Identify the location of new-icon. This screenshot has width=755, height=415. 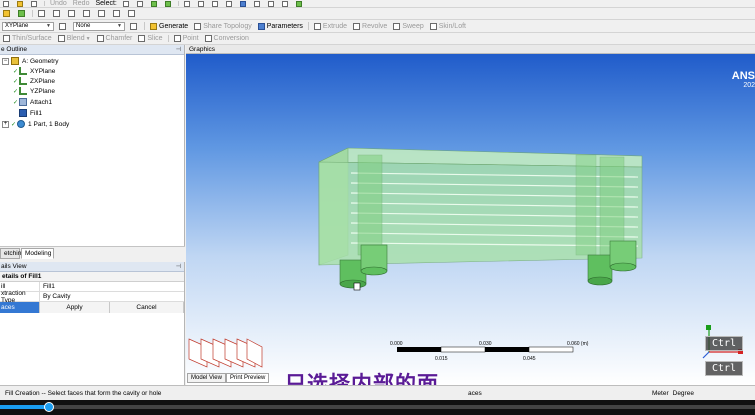
(35, 3).